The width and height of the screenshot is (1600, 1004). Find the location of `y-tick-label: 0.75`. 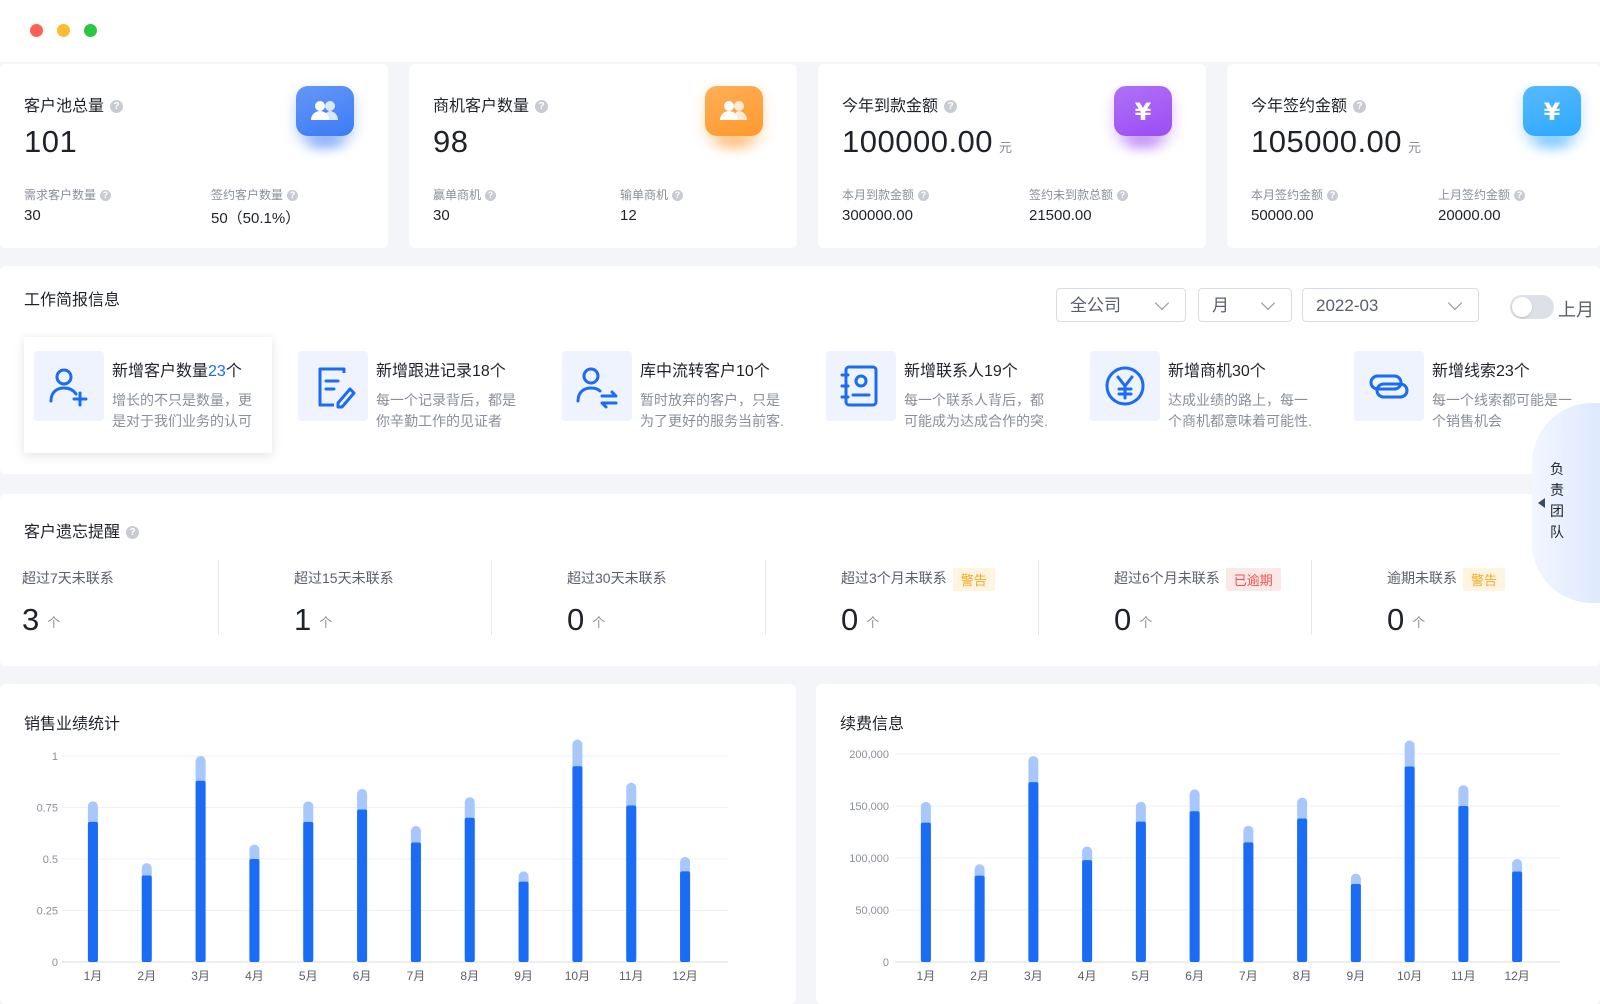

y-tick-label: 0.75 is located at coordinates (47, 809).